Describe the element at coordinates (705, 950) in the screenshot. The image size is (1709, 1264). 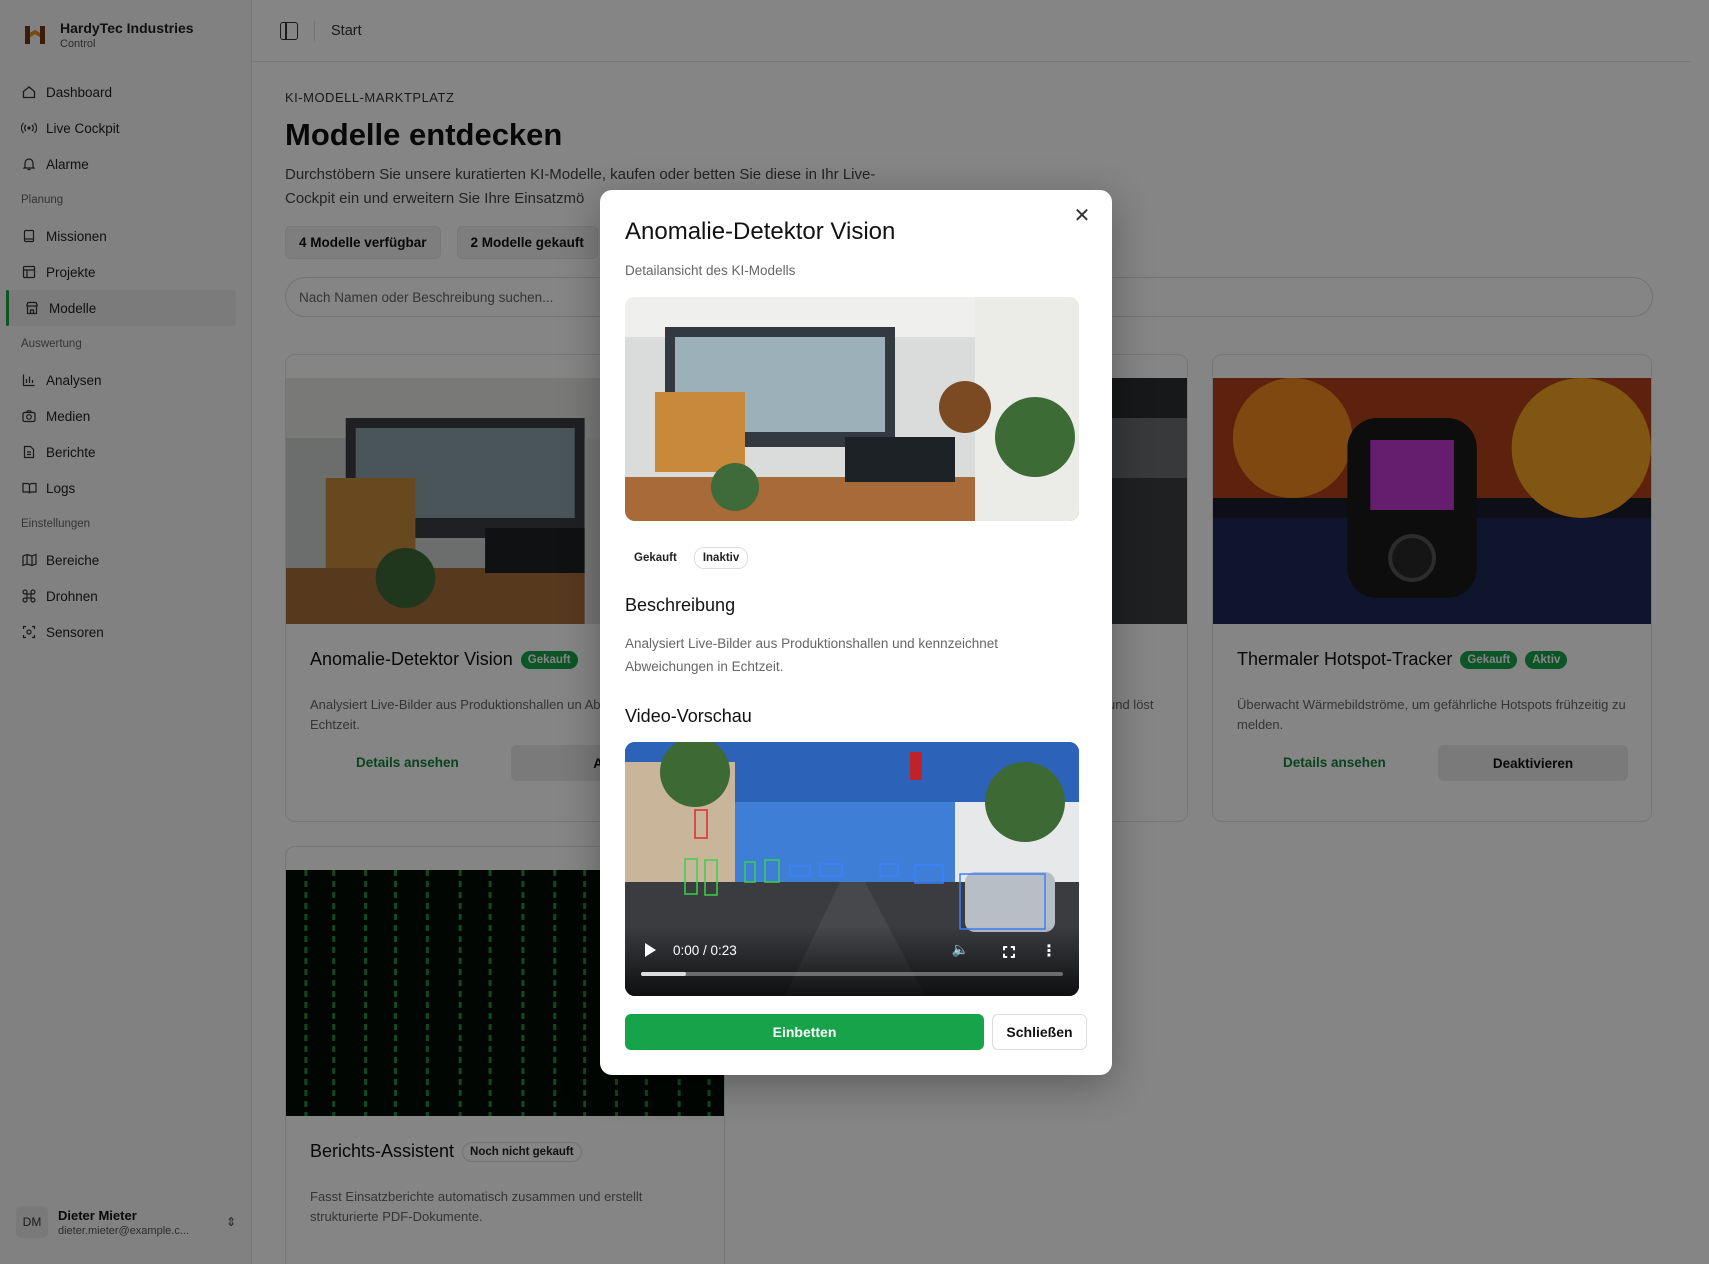
I see `video-time: 0:00 / 0:23` at that location.